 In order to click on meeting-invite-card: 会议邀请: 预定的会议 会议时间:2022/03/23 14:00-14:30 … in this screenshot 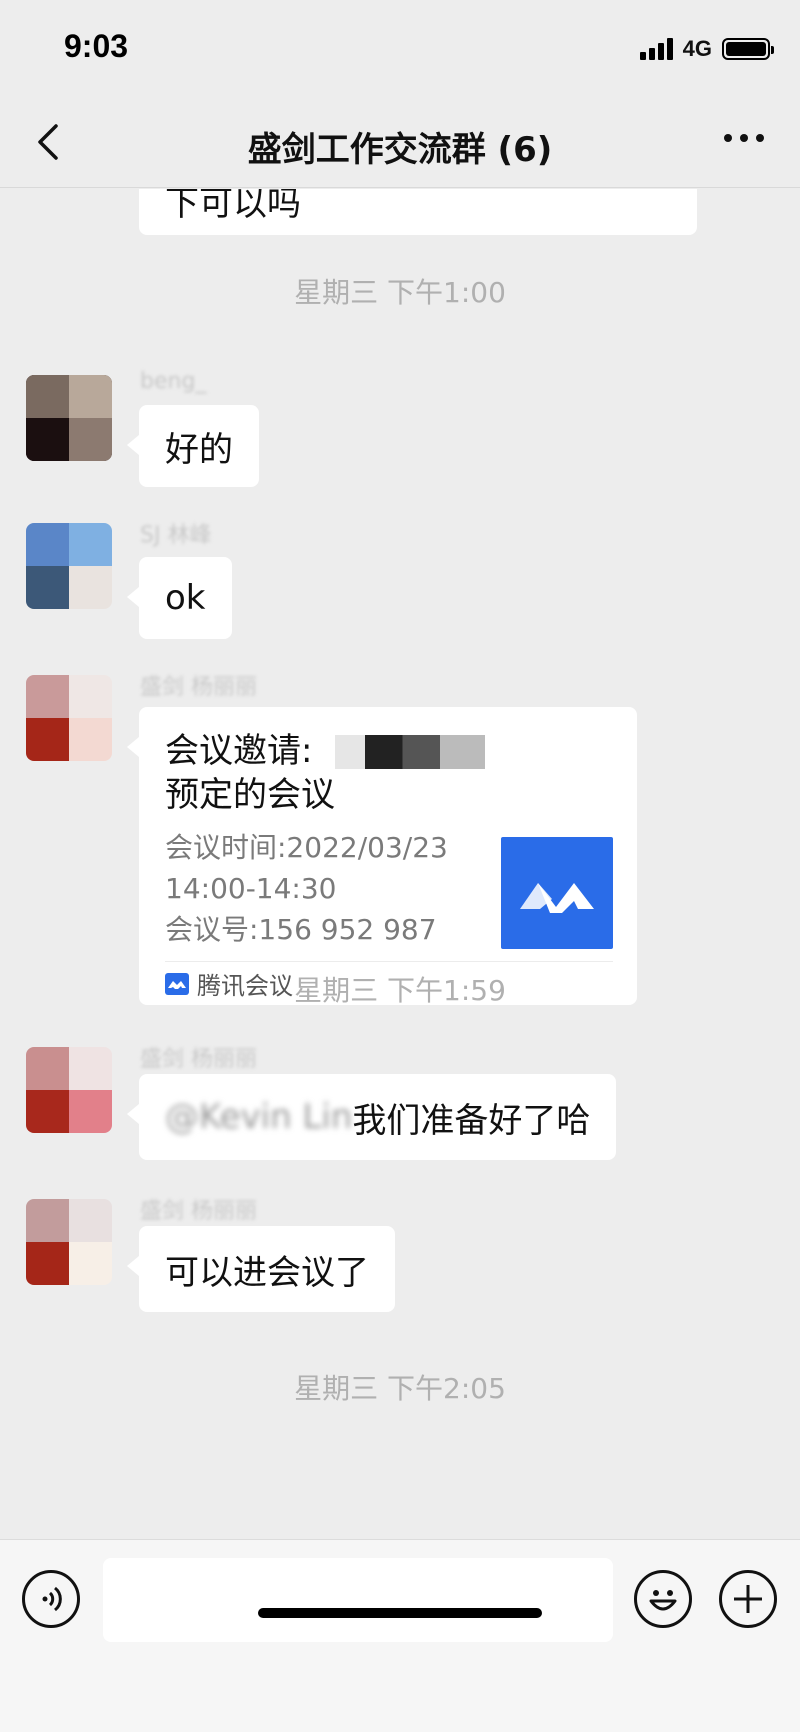, I will do `click(382, 856)`.